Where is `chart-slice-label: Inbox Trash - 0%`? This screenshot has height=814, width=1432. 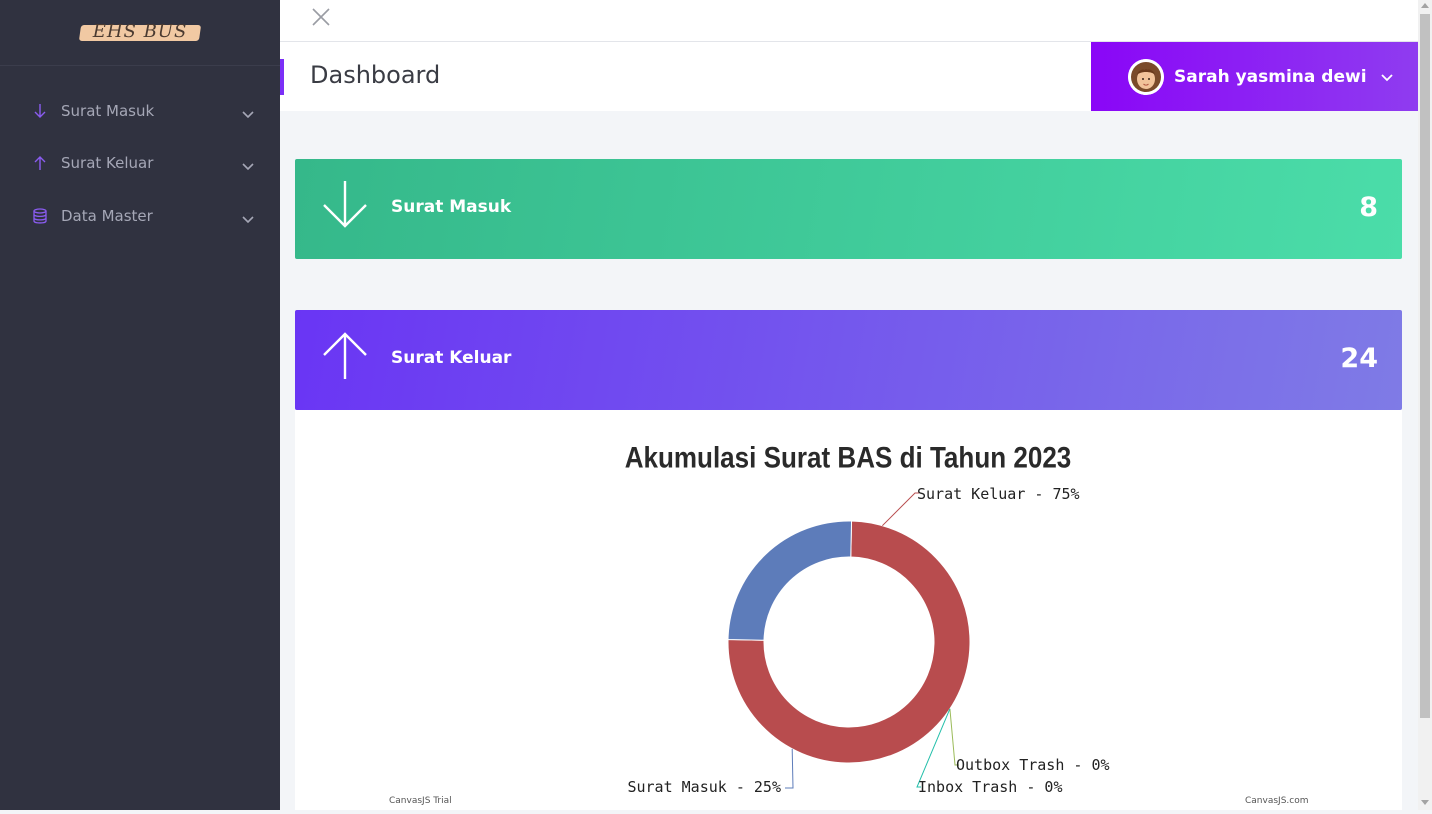
chart-slice-label: Inbox Trash - 0% is located at coordinates (990, 787).